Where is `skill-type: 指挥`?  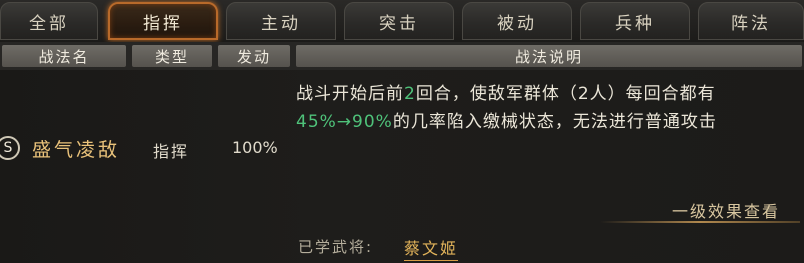
skill-type: 指挥 is located at coordinates (171, 151).